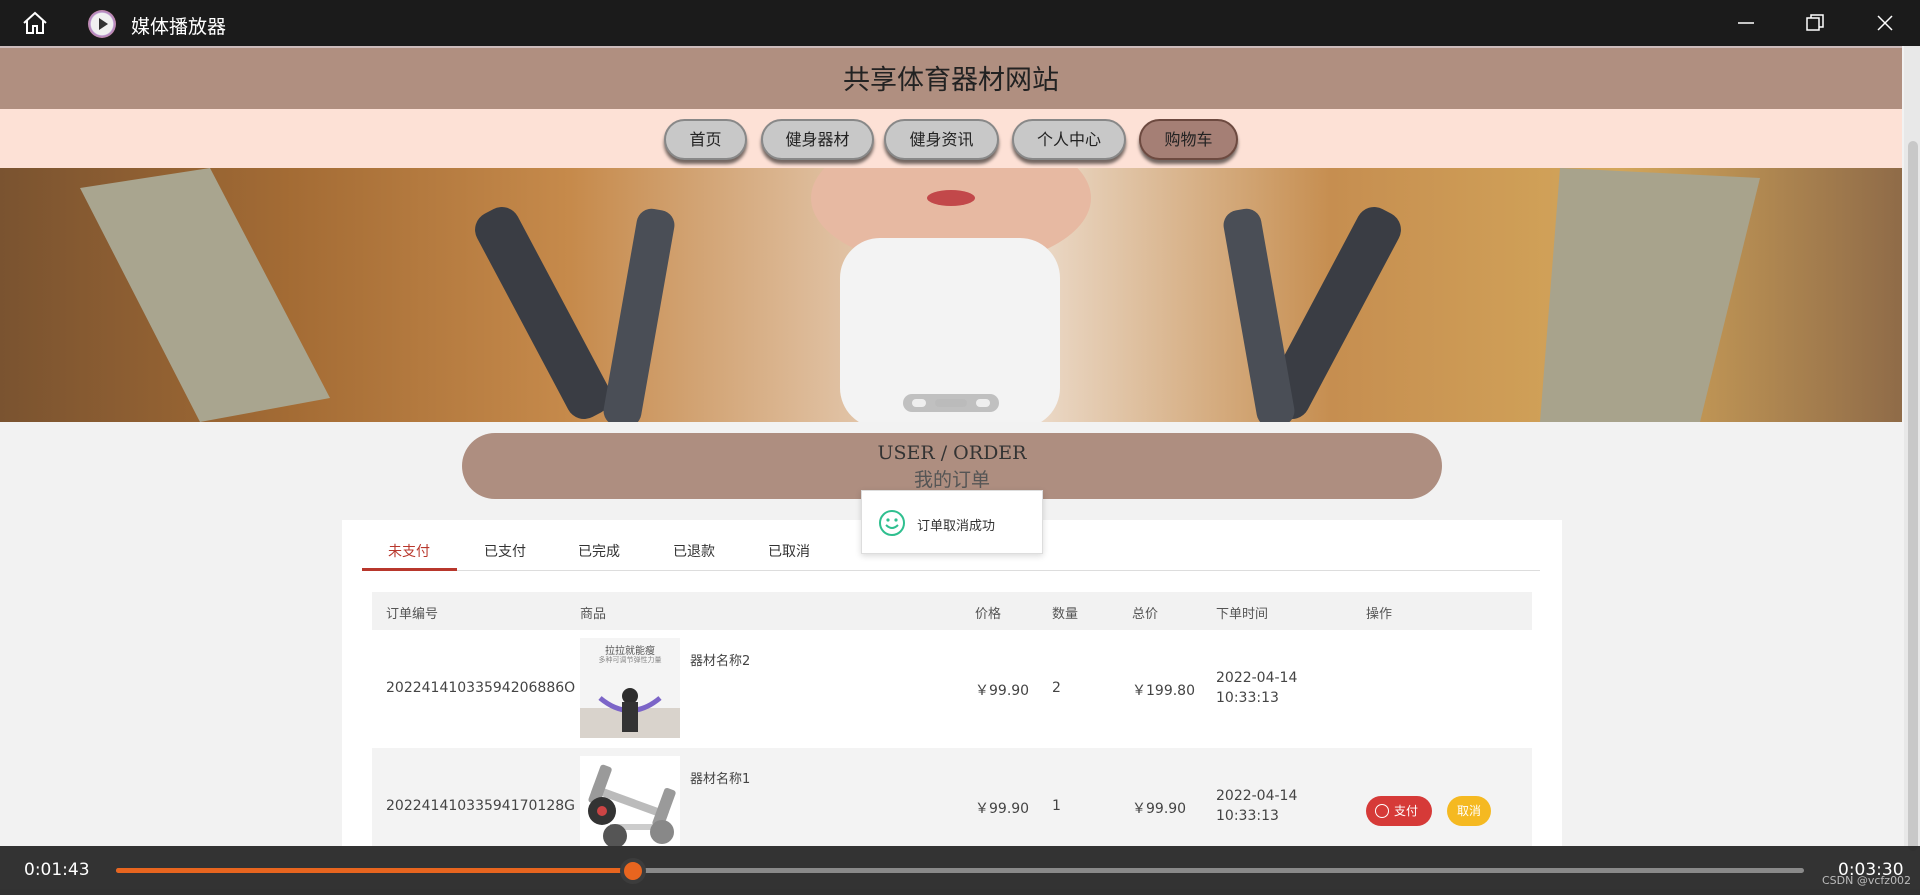 This screenshot has width=1920, height=895. Describe the element at coordinates (1188, 139) in the screenshot. I see `nav-item-cart: 购物车` at that location.